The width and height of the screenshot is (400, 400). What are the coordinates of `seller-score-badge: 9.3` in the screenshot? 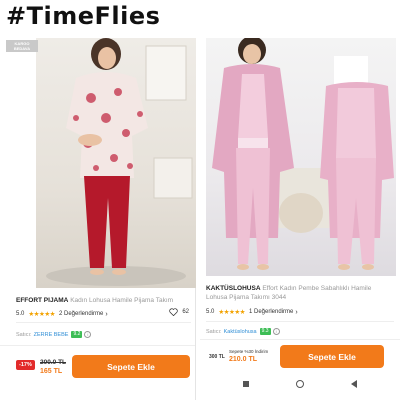 It's located at (265, 331).